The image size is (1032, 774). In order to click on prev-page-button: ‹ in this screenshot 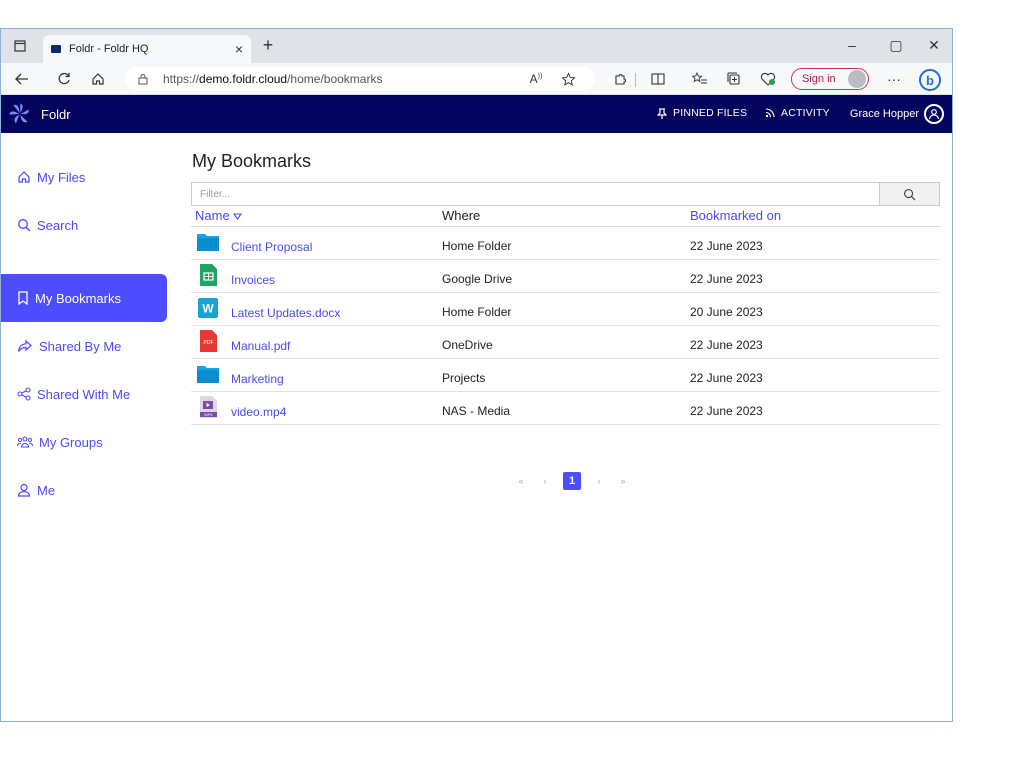, I will do `click(545, 481)`.